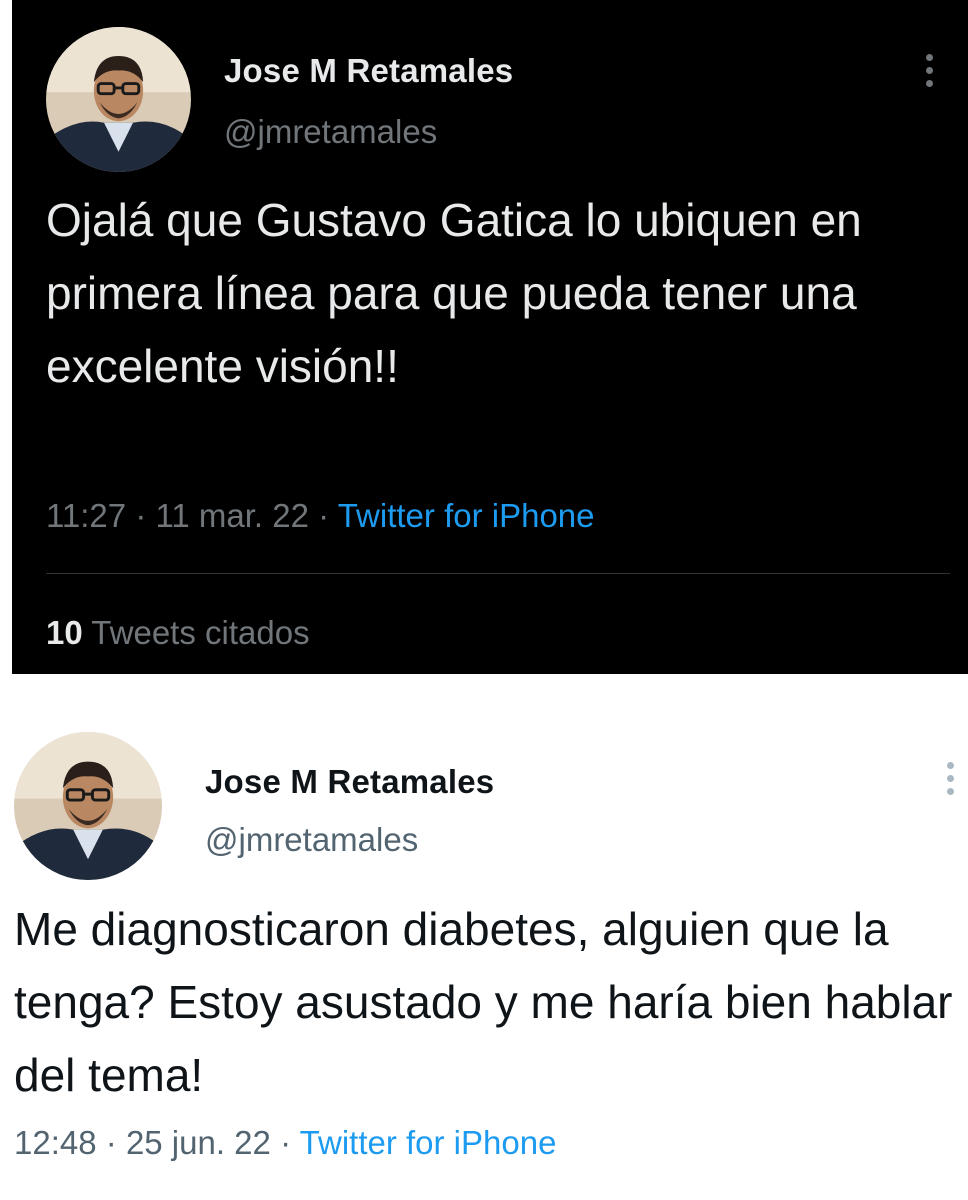  I want to click on quote-label: Tweets citados, so click(200, 632).